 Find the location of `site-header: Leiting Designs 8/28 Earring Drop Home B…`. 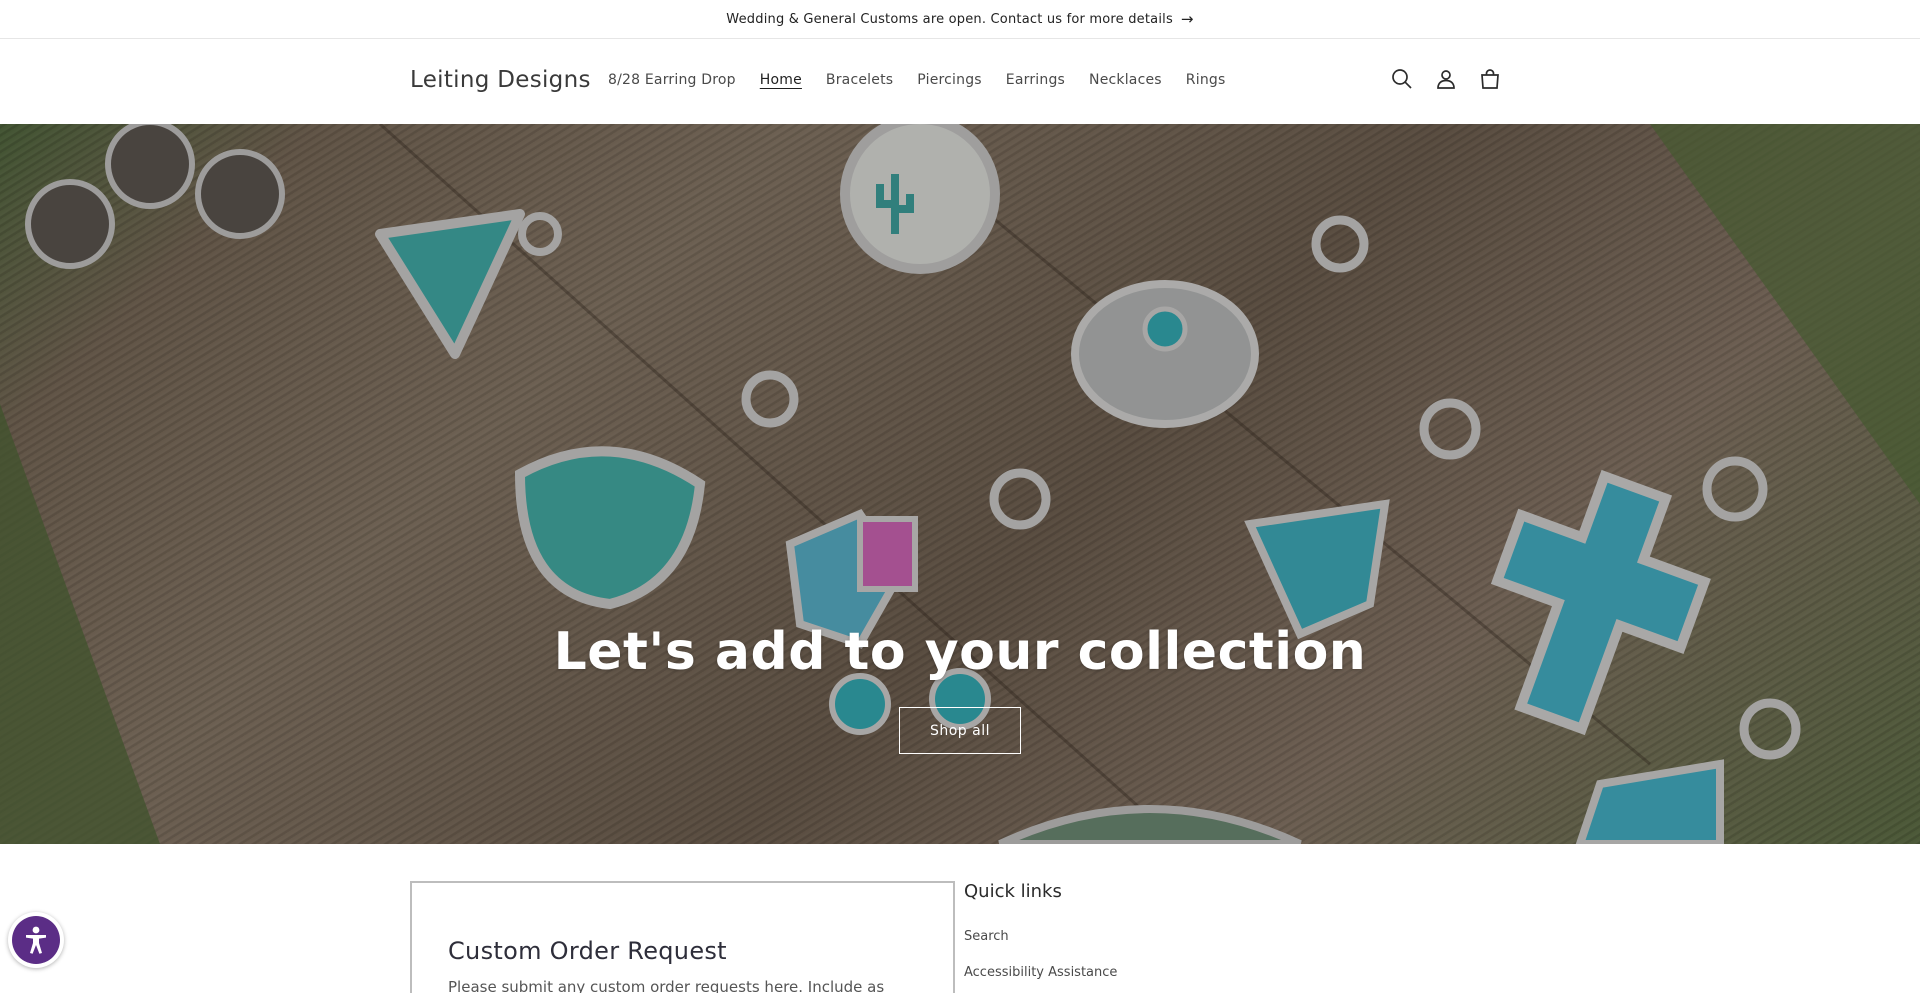

site-header: Leiting Designs 8/28 Earring Drop Home B… is located at coordinates (960, 81).